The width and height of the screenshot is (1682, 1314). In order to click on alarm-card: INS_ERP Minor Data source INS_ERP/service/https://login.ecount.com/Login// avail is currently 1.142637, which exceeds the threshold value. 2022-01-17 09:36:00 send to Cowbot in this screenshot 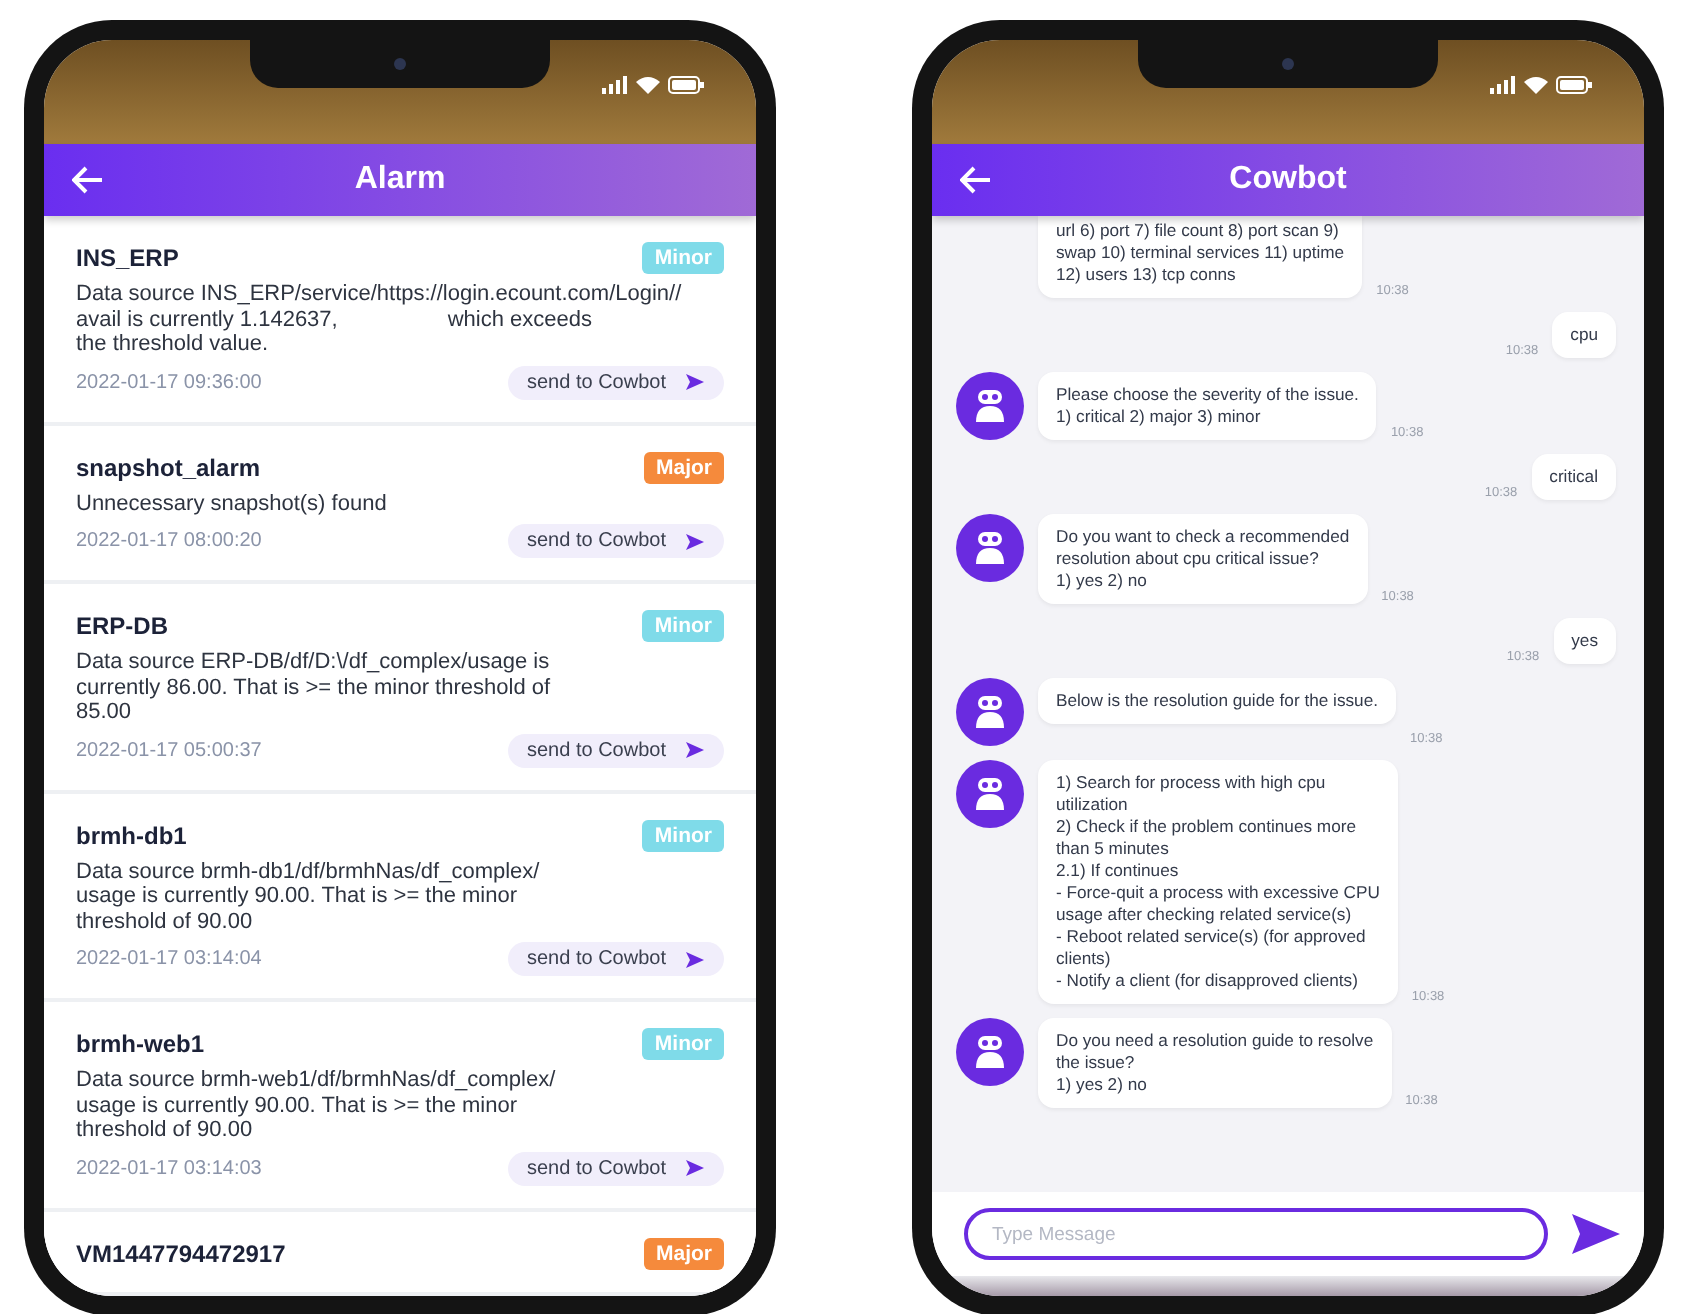, I will do `click(400, 318)`.